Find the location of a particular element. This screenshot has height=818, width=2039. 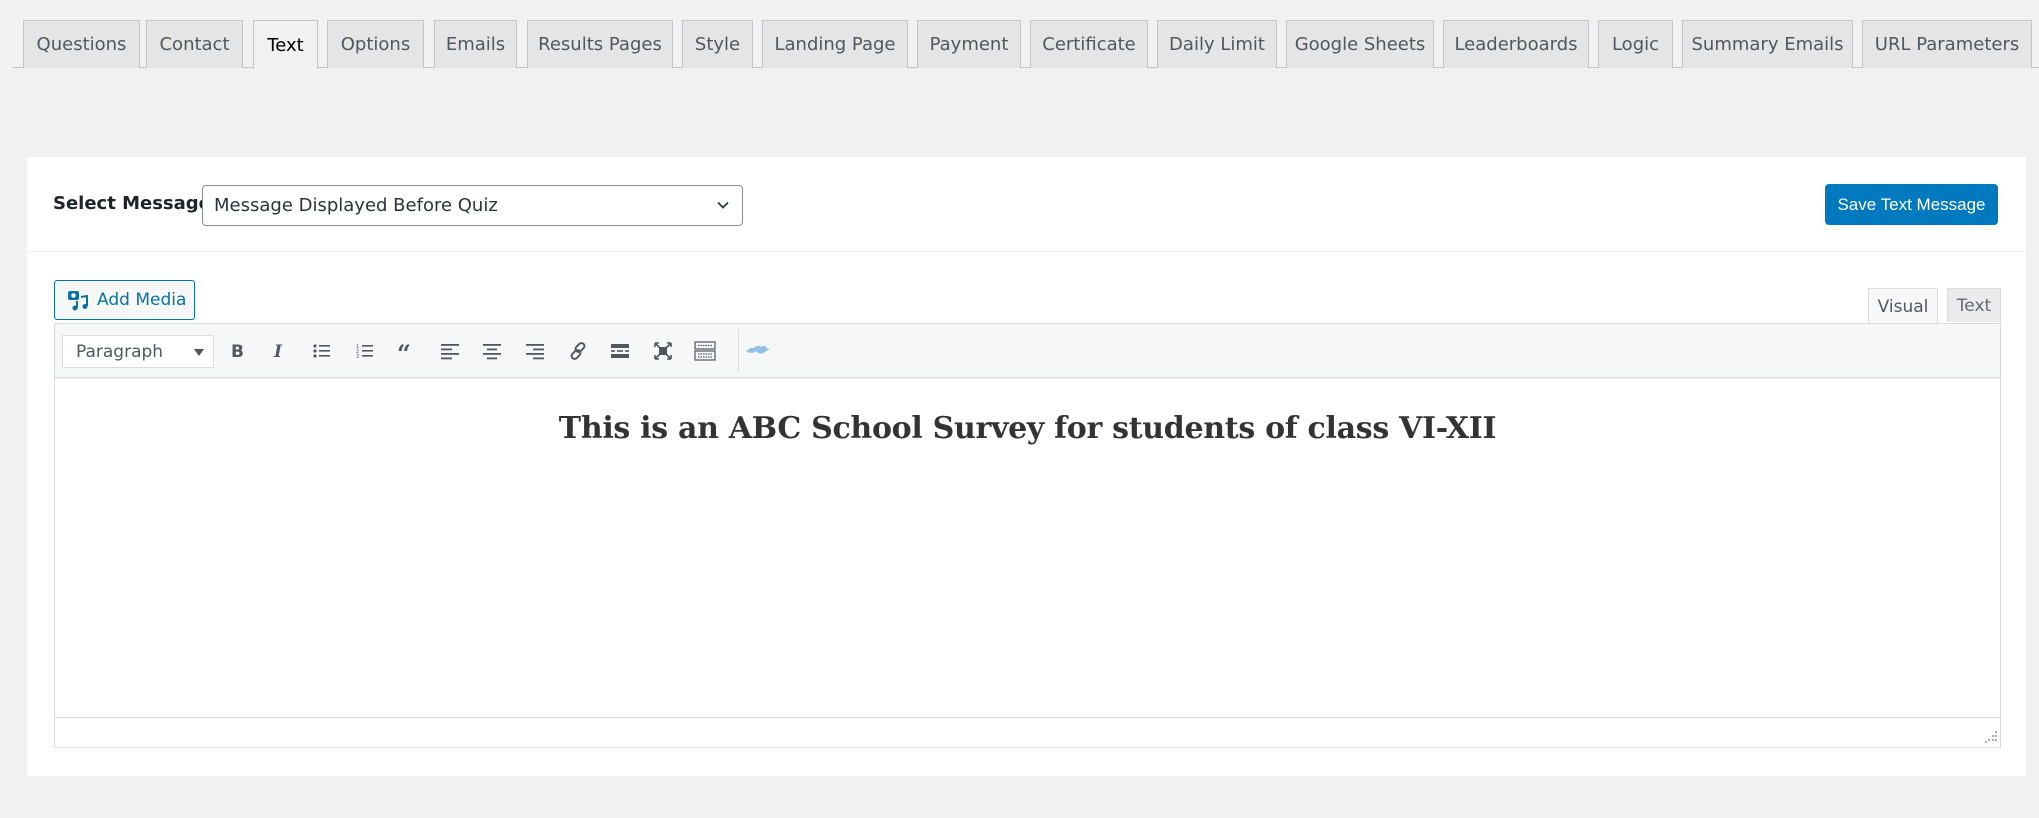

tab-options: Options is located at coordinates (375, 44).